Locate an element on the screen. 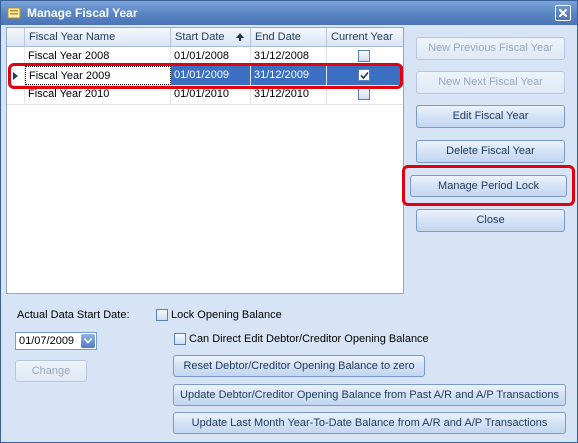  title-bar: Manage Fiscal Year is located at coordinates (289, 13).